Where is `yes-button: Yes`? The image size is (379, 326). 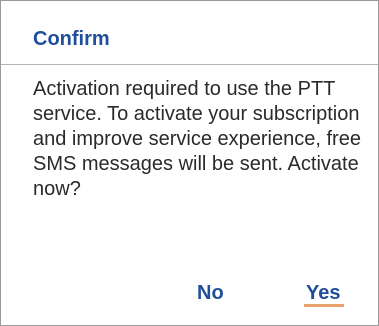 yes-button: Yes is located at coordinates (323, 293).